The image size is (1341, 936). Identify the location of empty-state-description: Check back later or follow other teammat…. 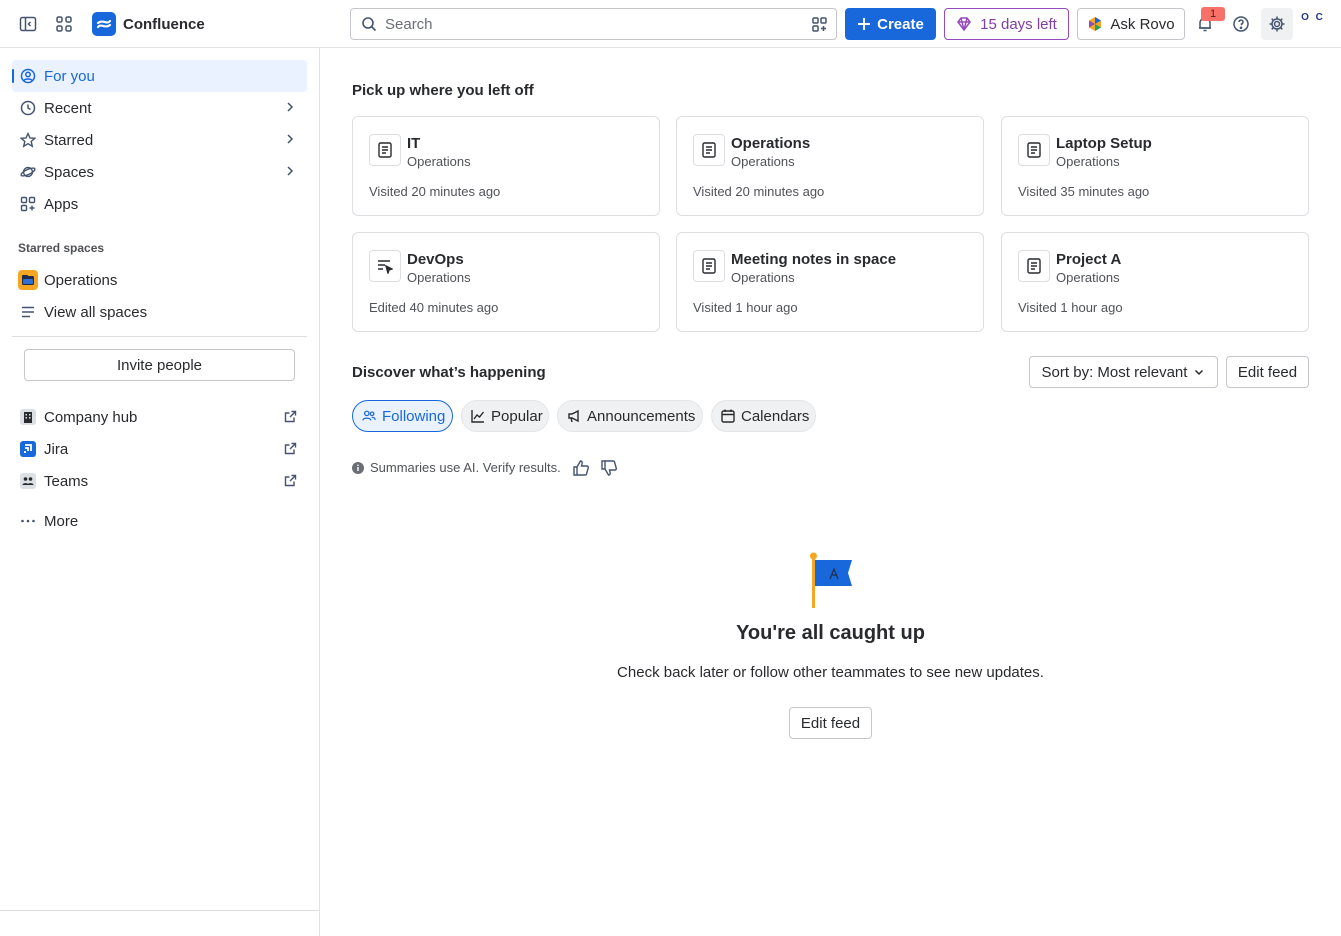
(830, 672).